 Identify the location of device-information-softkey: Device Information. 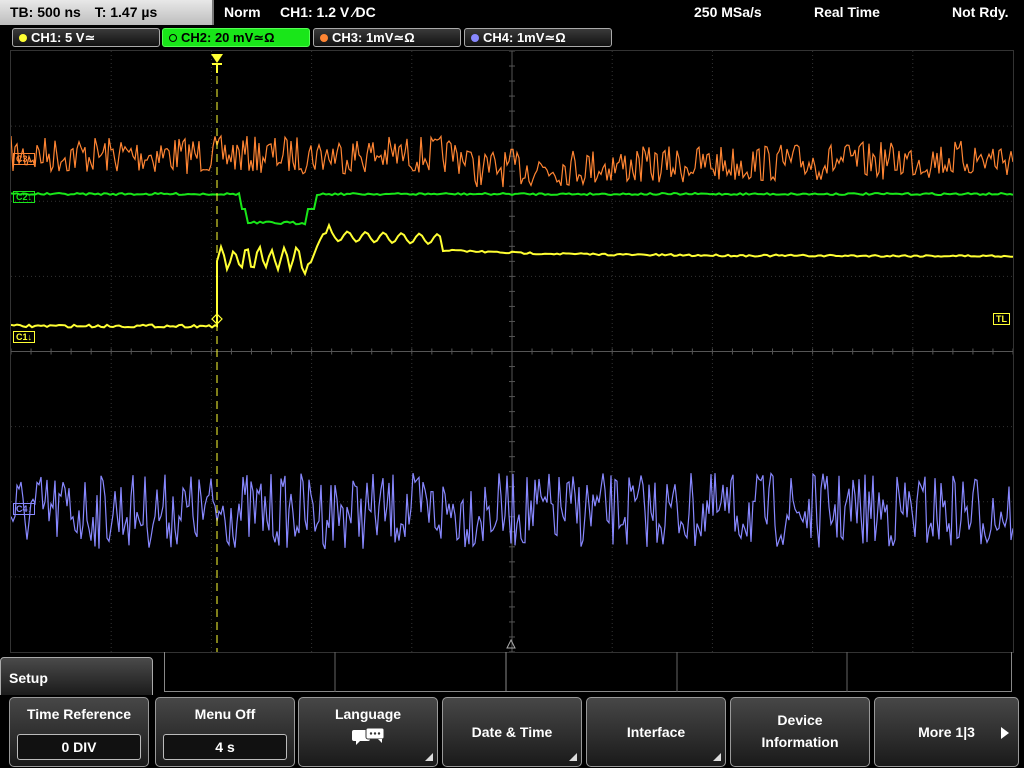
(800, 732).